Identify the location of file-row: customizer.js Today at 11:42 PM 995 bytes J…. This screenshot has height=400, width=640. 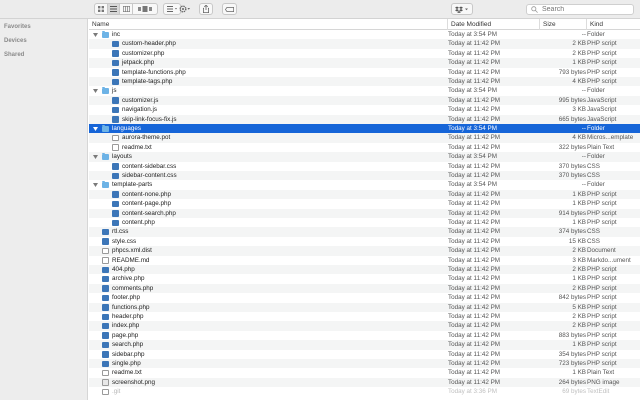
(364, 100).